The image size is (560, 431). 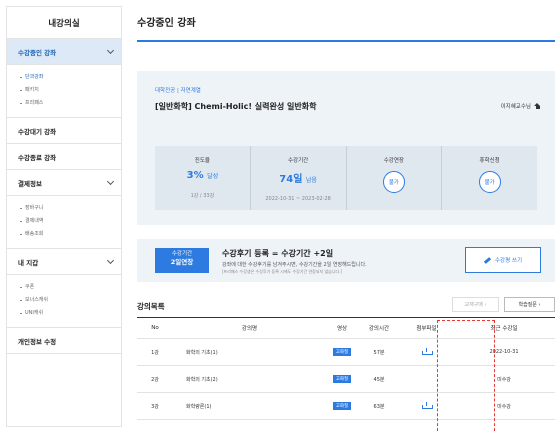 What do you see at coordinates (298, 161) in the screenshot?
I see `stat-label: 수강기간` at bounding box center [298, 161].